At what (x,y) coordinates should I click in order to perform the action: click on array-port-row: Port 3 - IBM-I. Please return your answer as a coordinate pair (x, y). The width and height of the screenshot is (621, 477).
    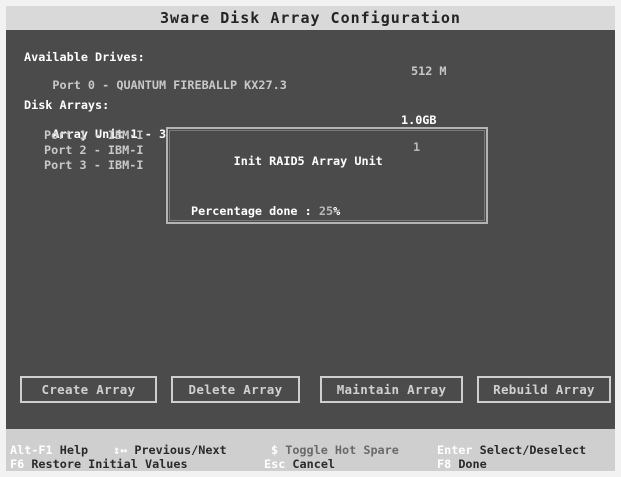
    Looking at the image, I should click on (93, 165).